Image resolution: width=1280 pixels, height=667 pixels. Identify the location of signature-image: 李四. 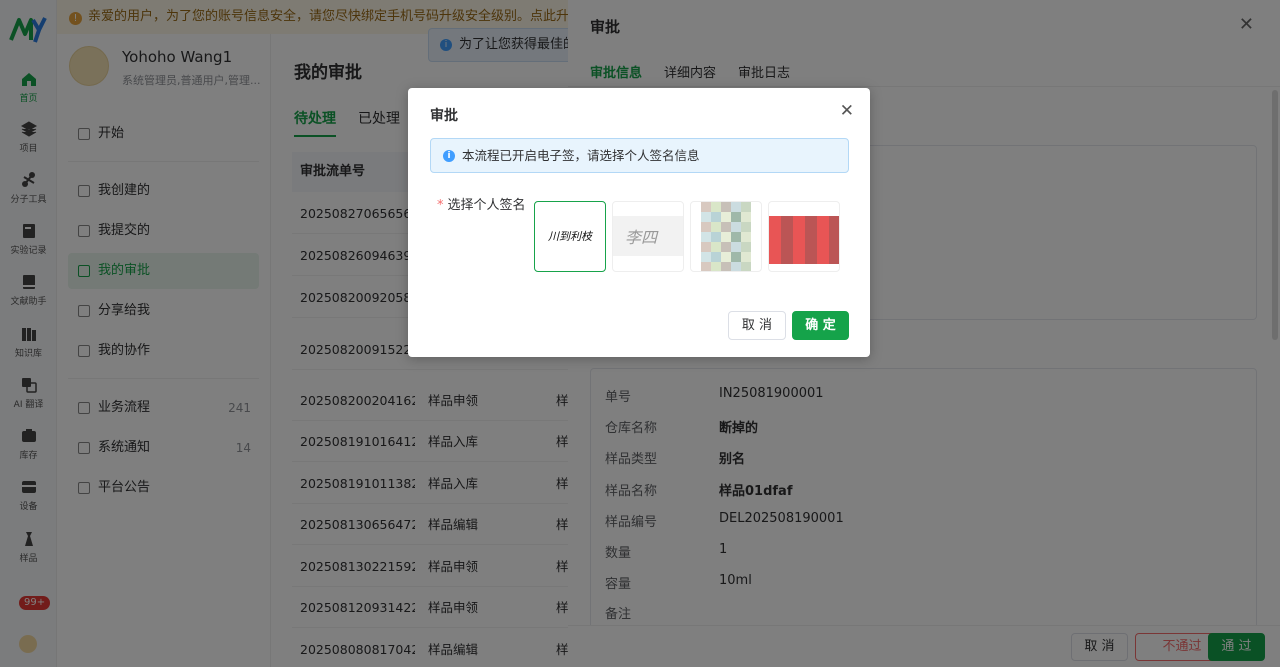
(648, 236).